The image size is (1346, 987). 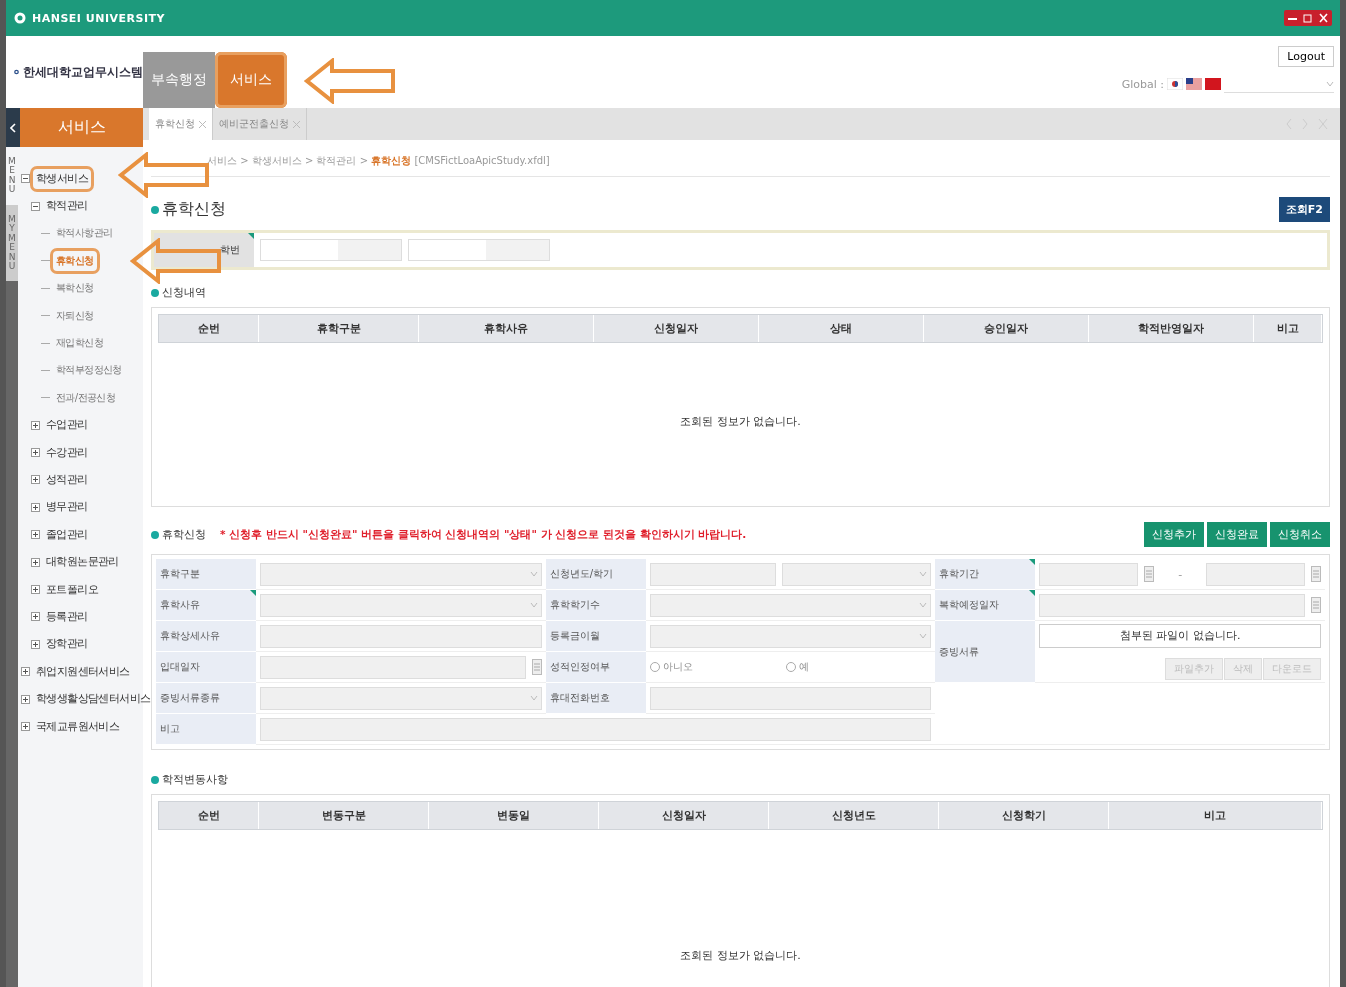 What do you see at coordinates (93, 699) in the screenshot?
I see `menu-item: 학생생활상담센터서비스` at bounding box center [93, 699].